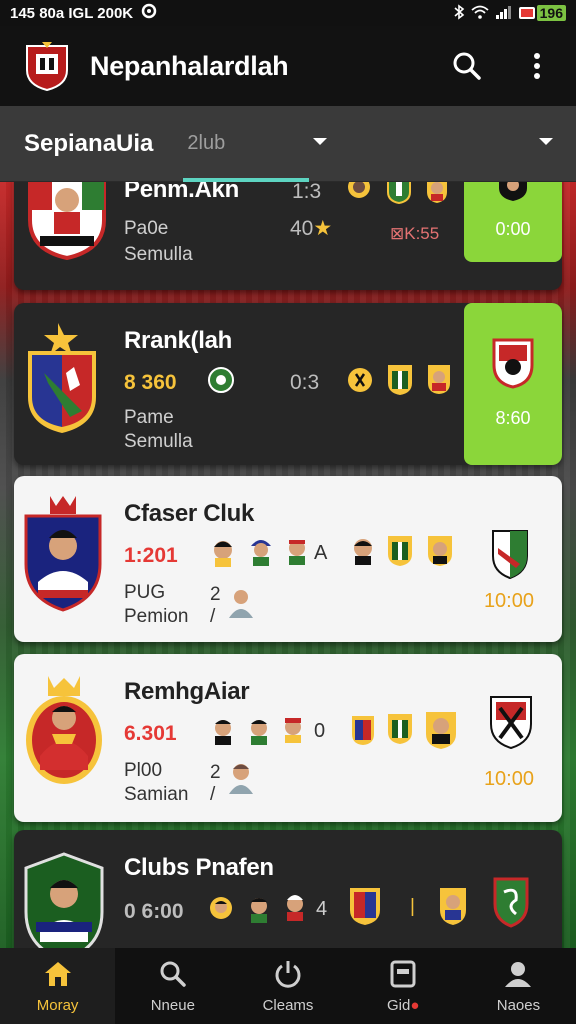  Describe the element at coordinates (88, 144) in the screenshot. I see `tab-primary: SepianaUia` at that location.